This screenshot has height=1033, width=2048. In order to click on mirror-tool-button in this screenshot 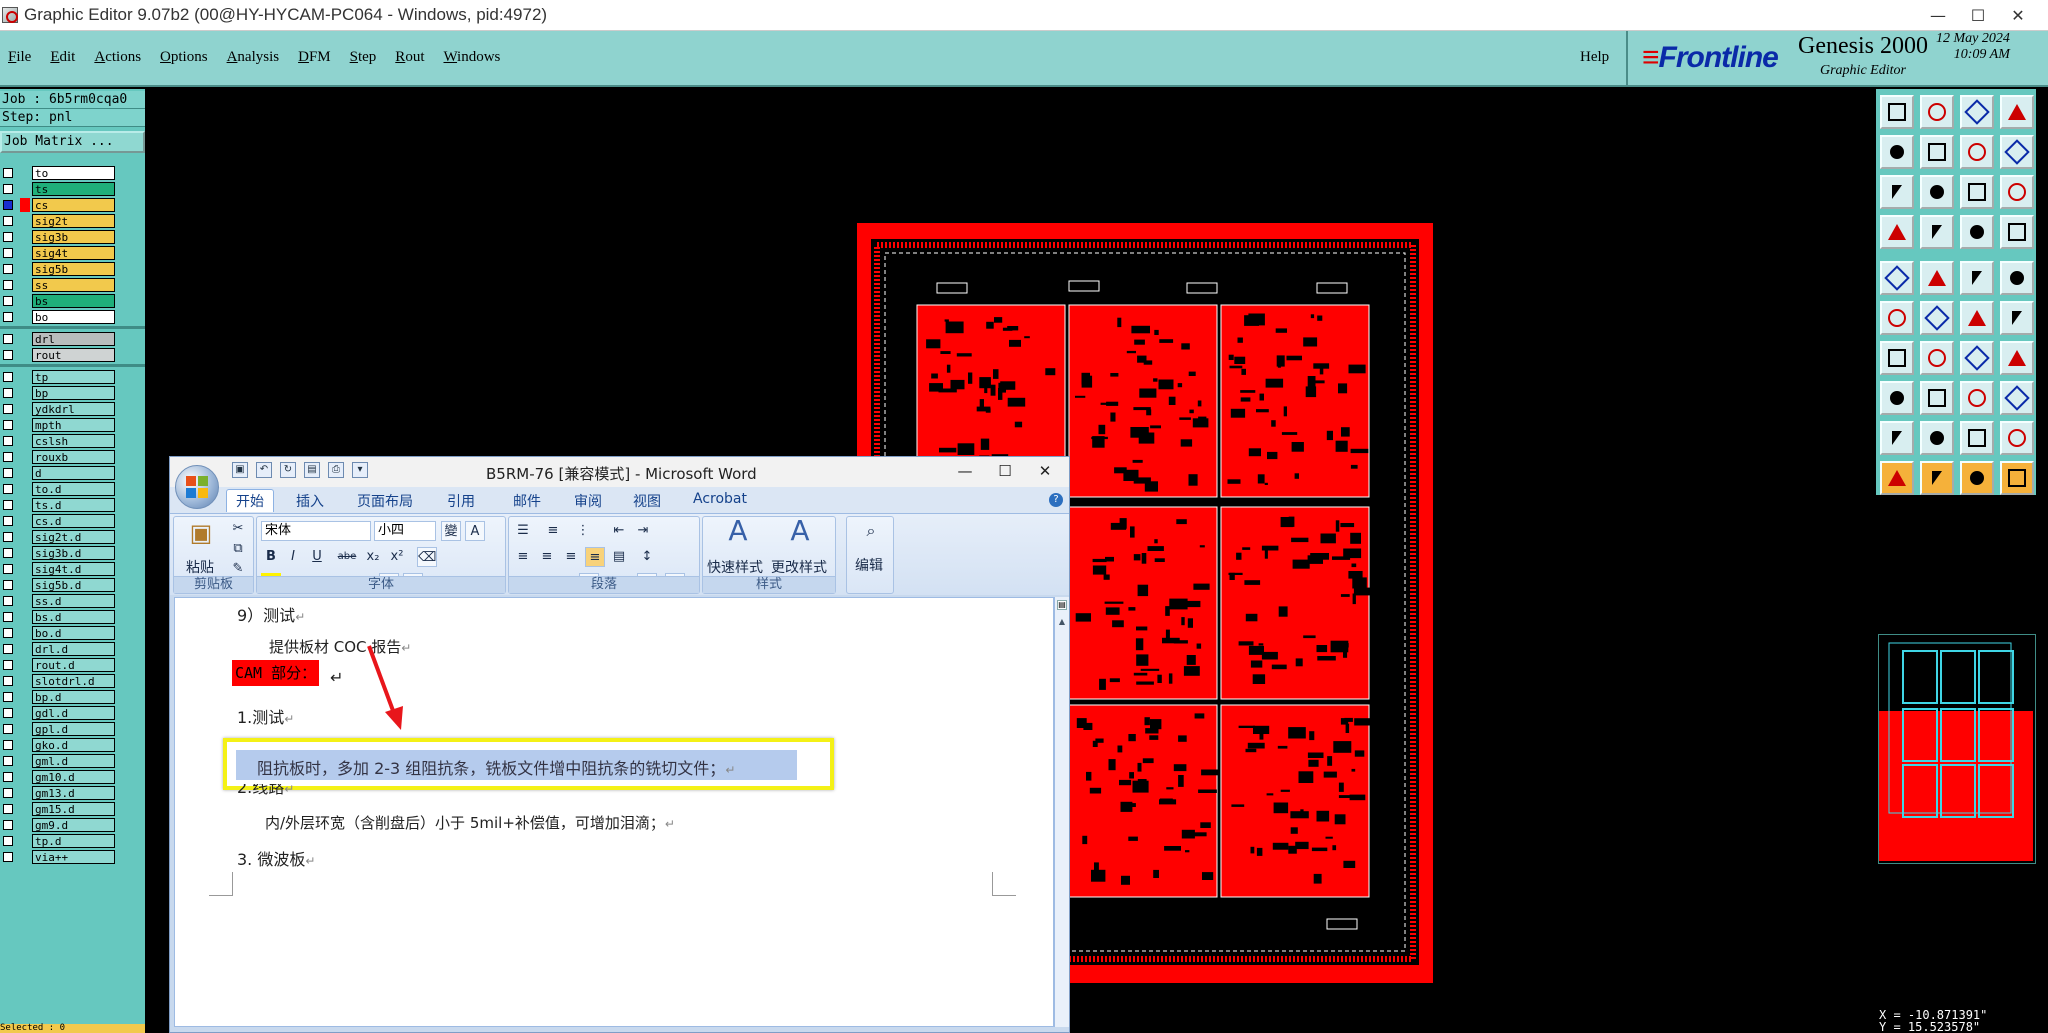, I will do `click(1977, 398)`.